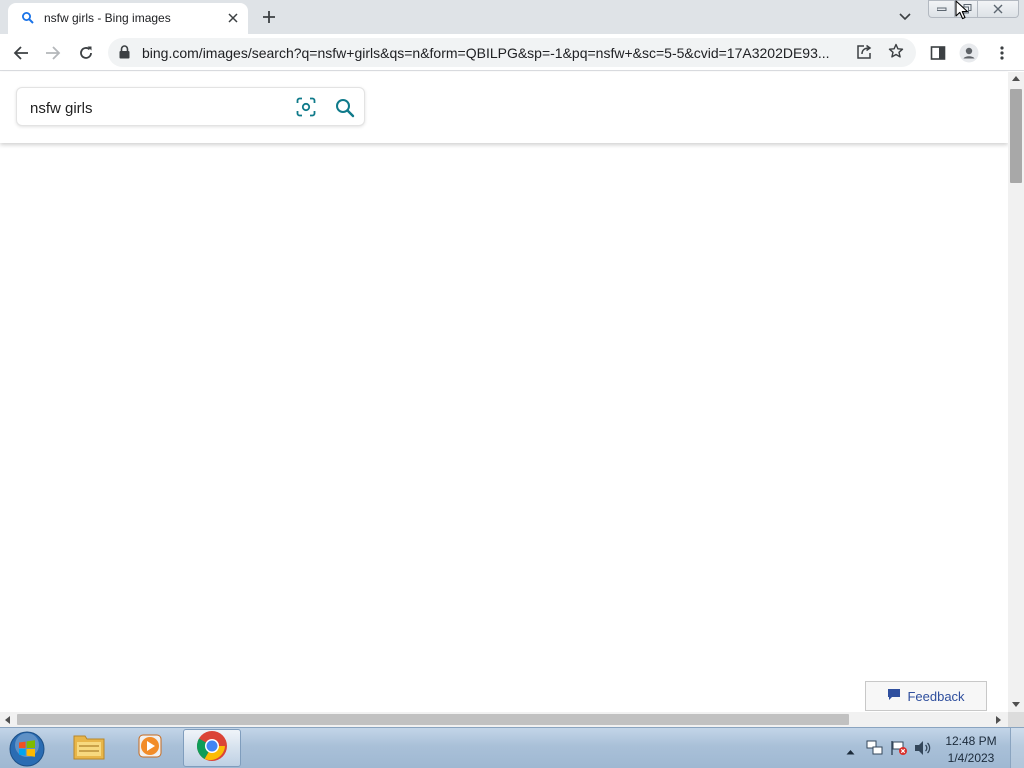 This screenshot has width=1024, height=768. I want to click on share-icon, so click(864, 54).